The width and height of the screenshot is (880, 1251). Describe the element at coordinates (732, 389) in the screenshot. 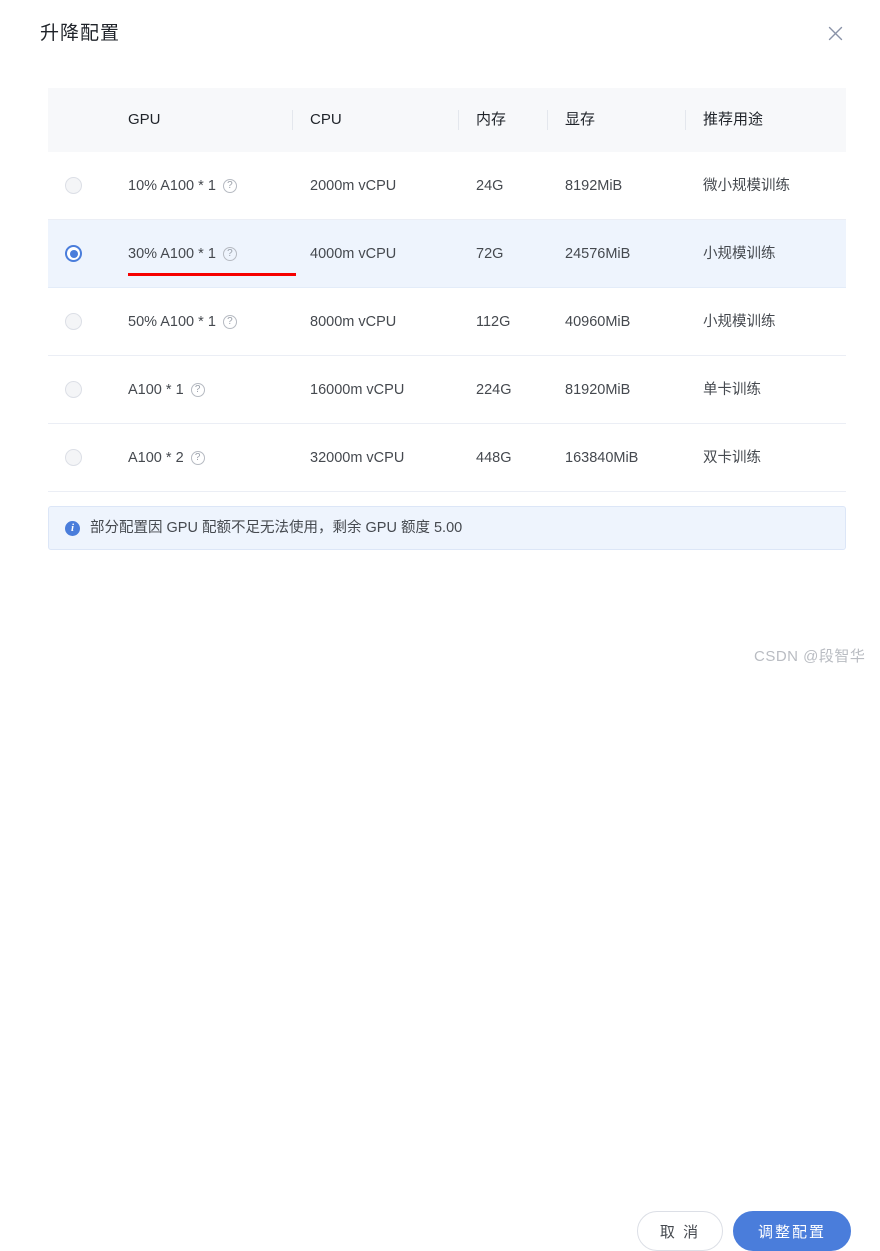

I see `cell-usage: 单卡训练` at that location.